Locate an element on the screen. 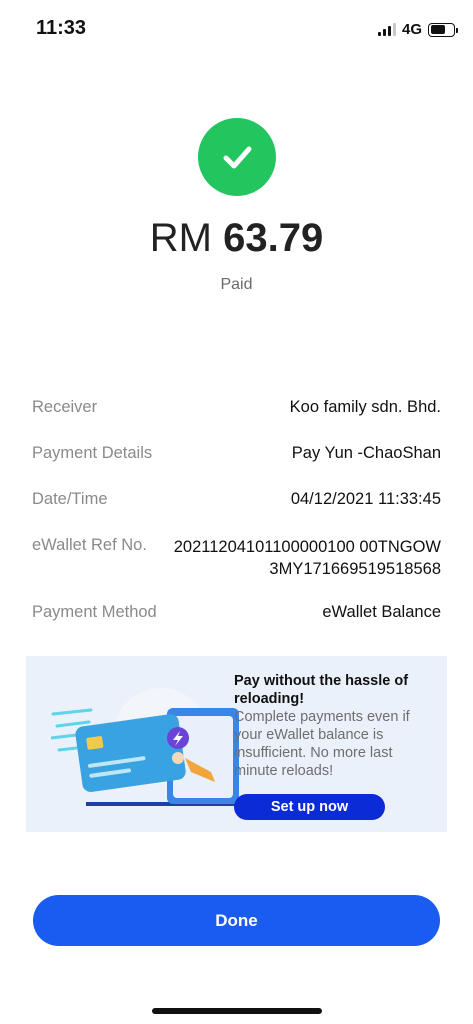 The width and height of the screenshot is (473, 1024). payment-details-value: Pay Yun -ChaoShan is located at coordinates (366, 453).